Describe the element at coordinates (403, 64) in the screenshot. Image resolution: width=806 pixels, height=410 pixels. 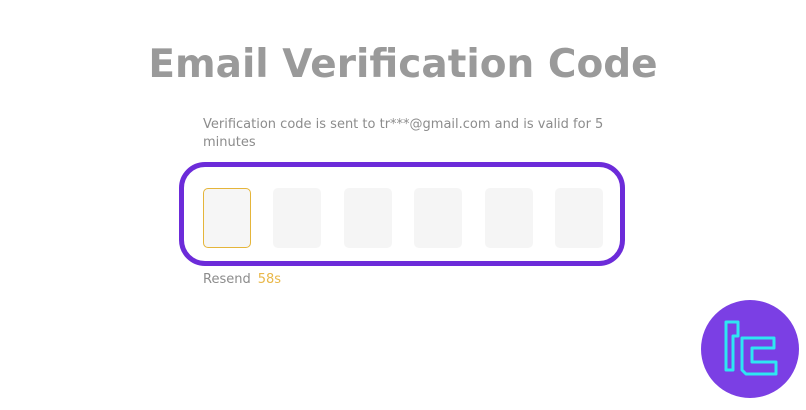
I see `page-title: Email Verification Code` at that location.